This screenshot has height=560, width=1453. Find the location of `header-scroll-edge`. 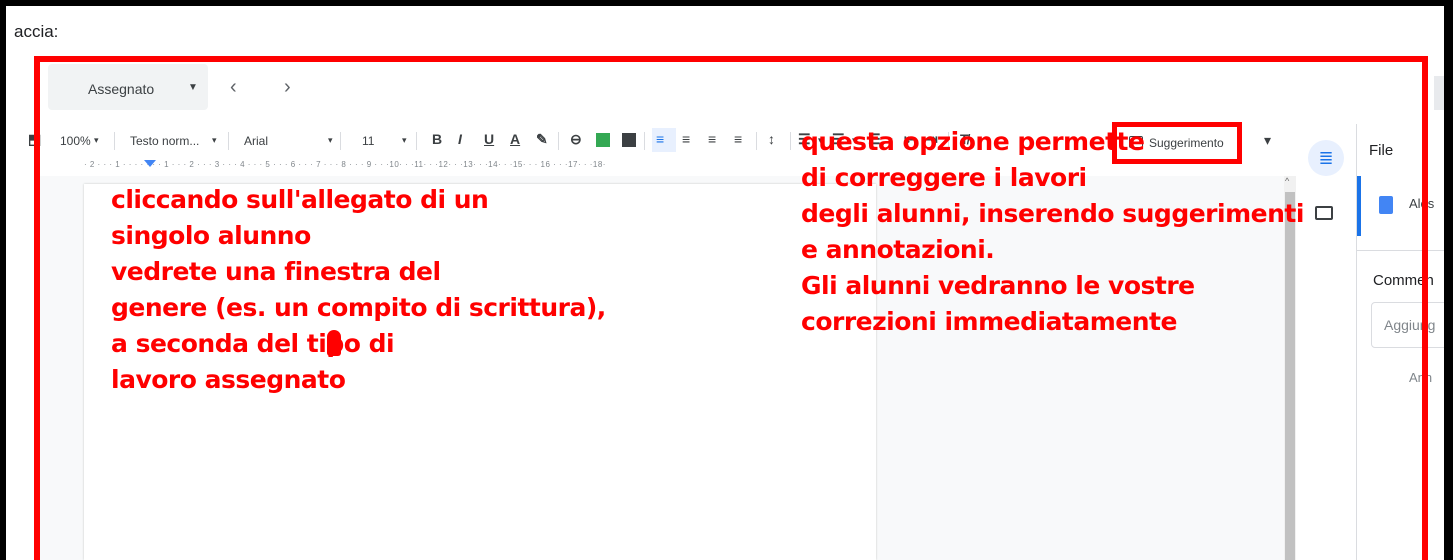

header-scroll-edge is located at coordinates (1439, 93).